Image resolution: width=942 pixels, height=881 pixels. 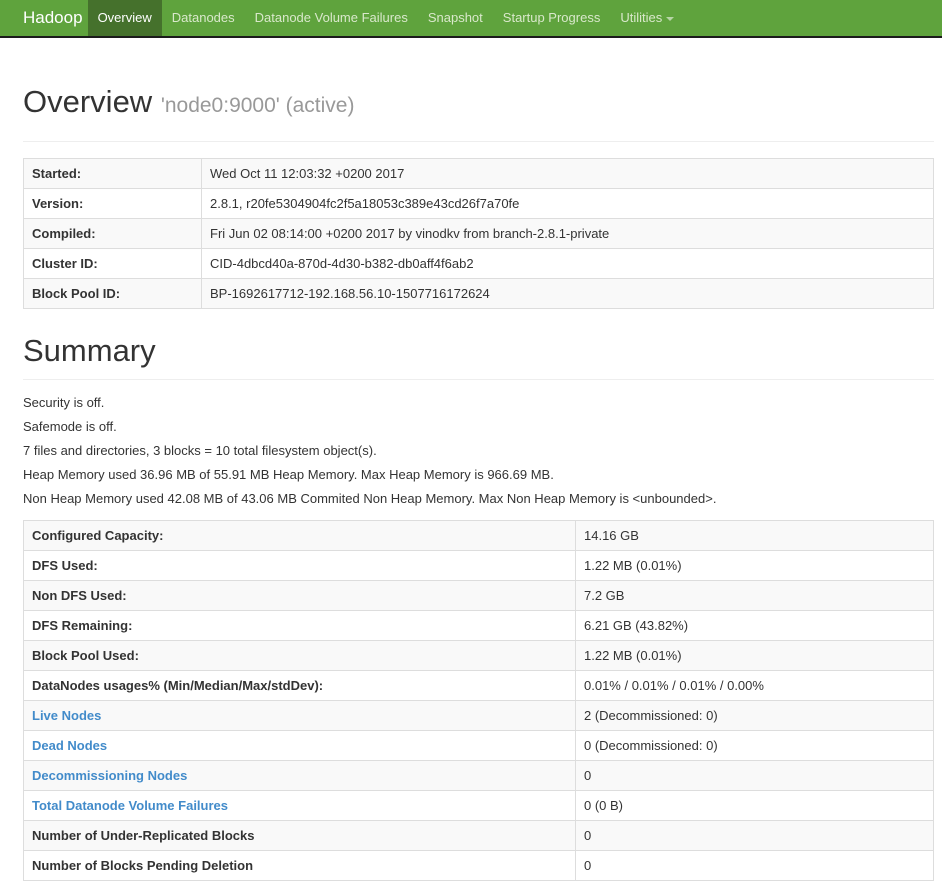 I want to click on nav-item-utilities: Utilities, so click(x=647, y=18).